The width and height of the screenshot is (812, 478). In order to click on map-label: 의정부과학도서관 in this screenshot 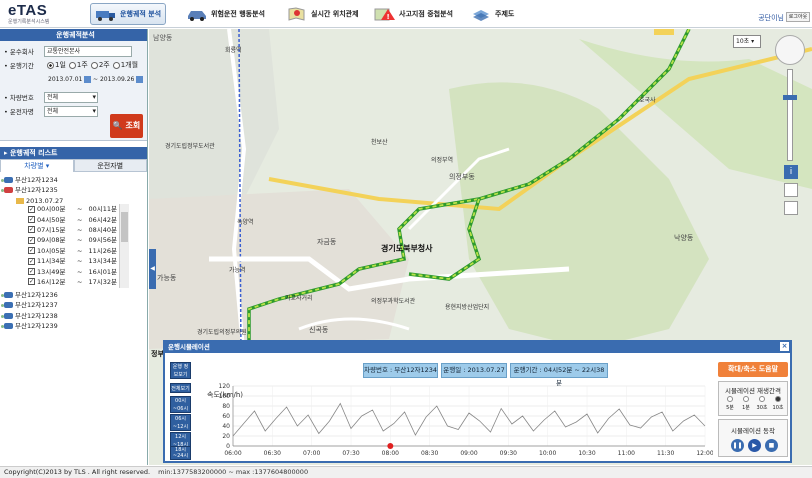, I will do `click(393, 301)`.